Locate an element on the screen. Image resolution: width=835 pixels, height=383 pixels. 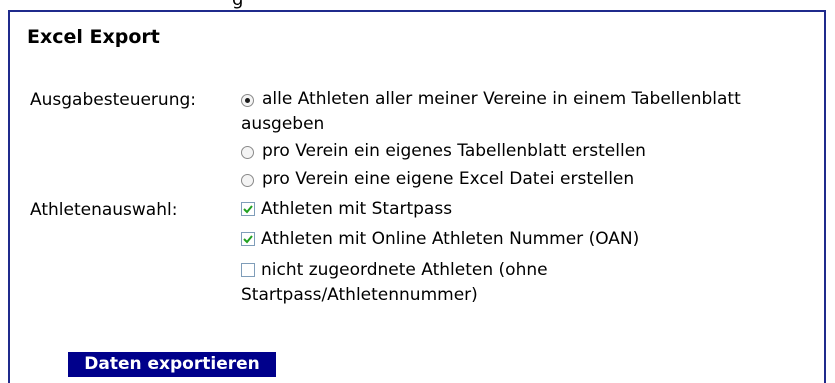
output-control-label: Ausgabesteuerung: is located at coordinates (113, 100).